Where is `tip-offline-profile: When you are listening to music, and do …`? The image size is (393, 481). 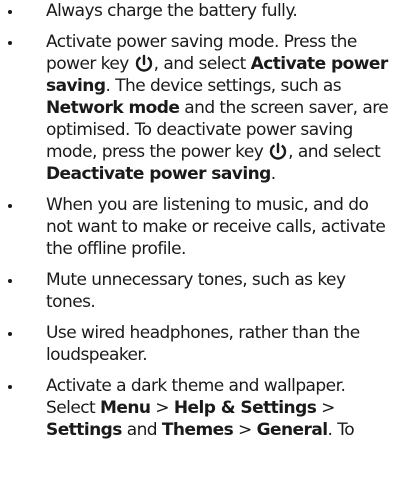
tip-offline-profile: When you are listening to music, and do … is located at coordinates (196, 227).